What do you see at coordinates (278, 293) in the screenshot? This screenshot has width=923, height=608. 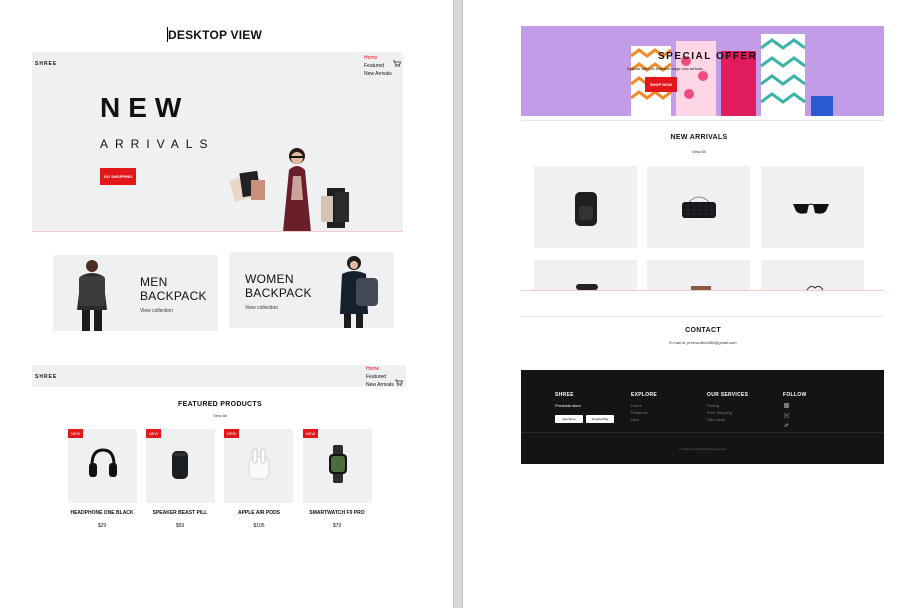 I see `women-backpack-title-line2: BACKPACK` at bounding box center [278, 293].